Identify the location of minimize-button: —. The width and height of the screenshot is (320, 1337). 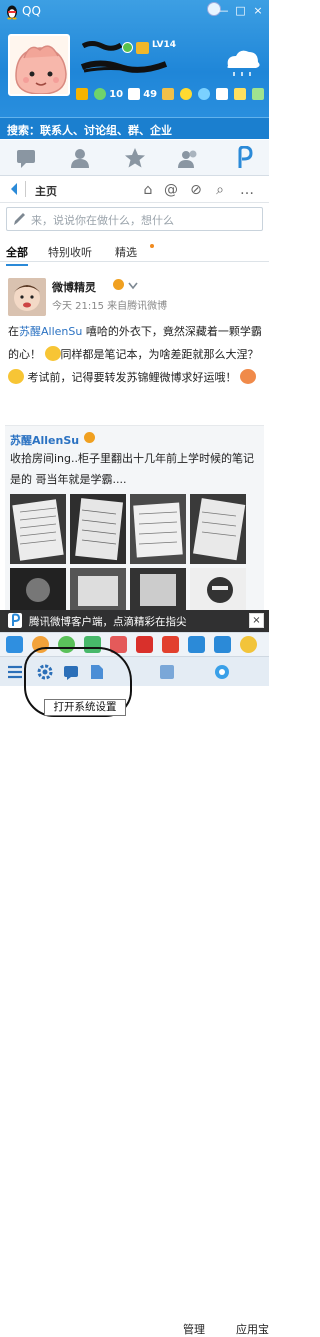
(223, 10).